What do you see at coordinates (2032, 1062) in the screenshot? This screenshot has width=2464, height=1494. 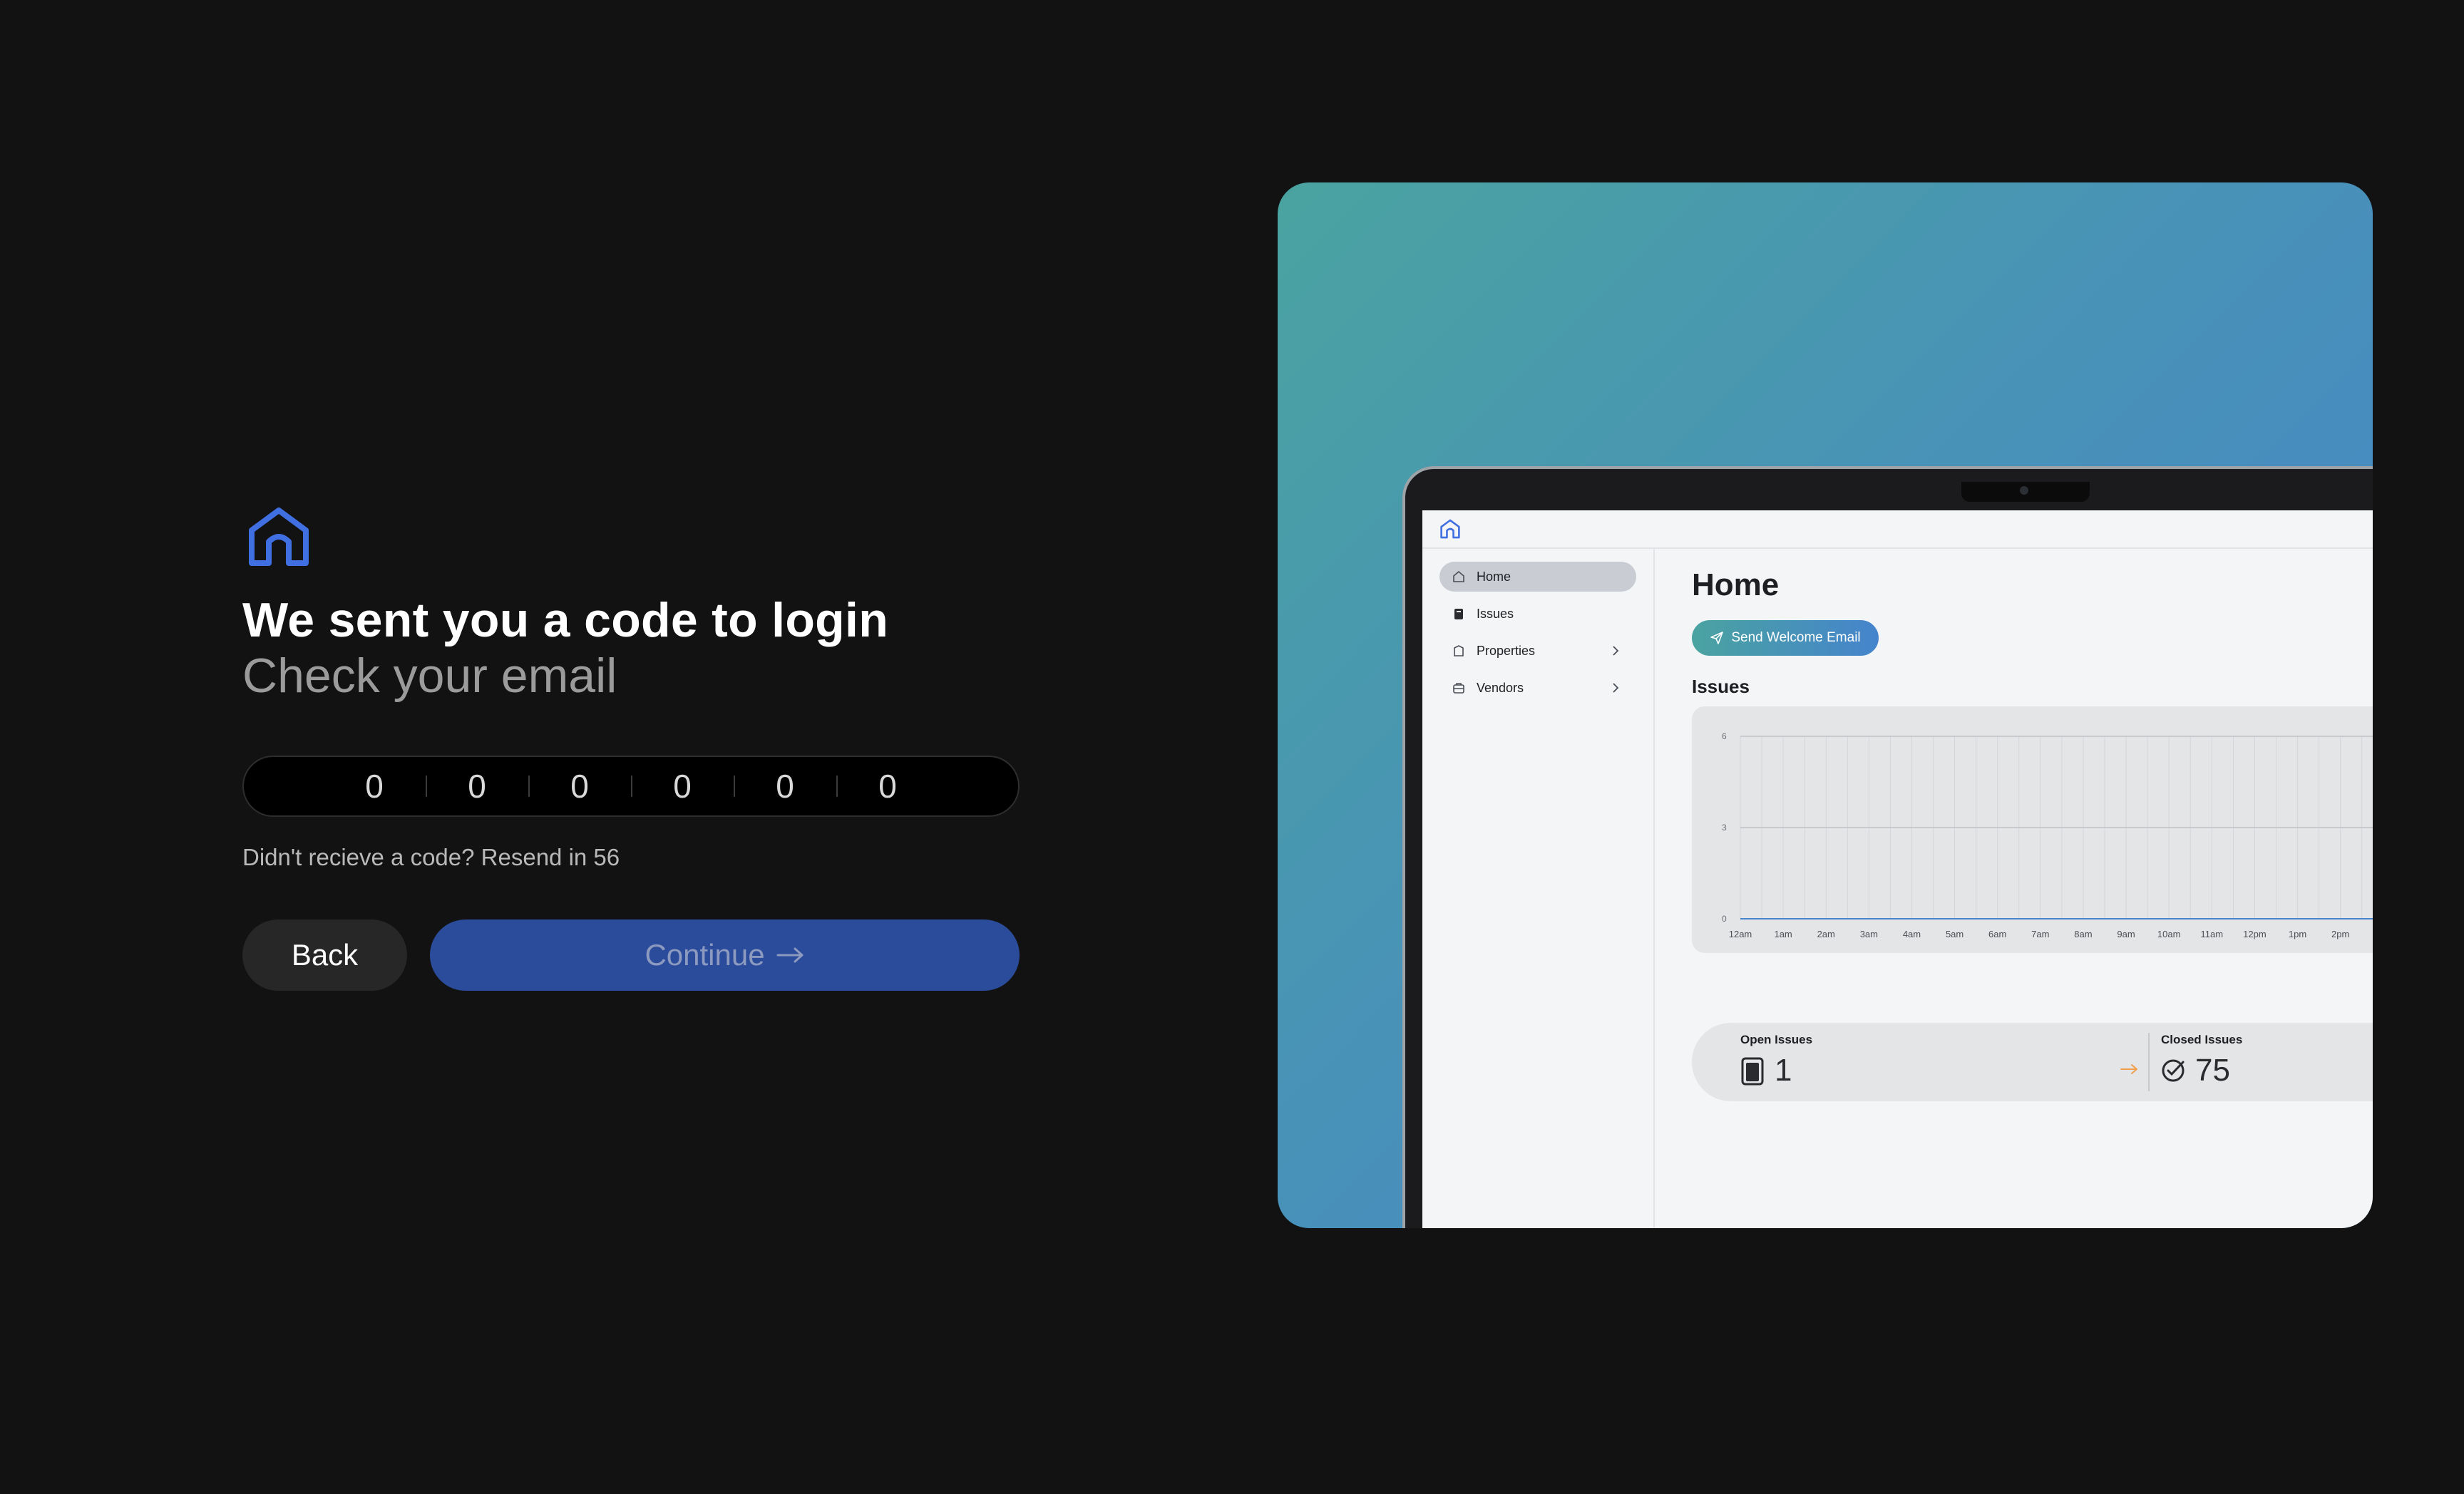 I see `issues-stats-card: Open Issues 1 Closed Issues 75` at bounding box center [2032, 1062].